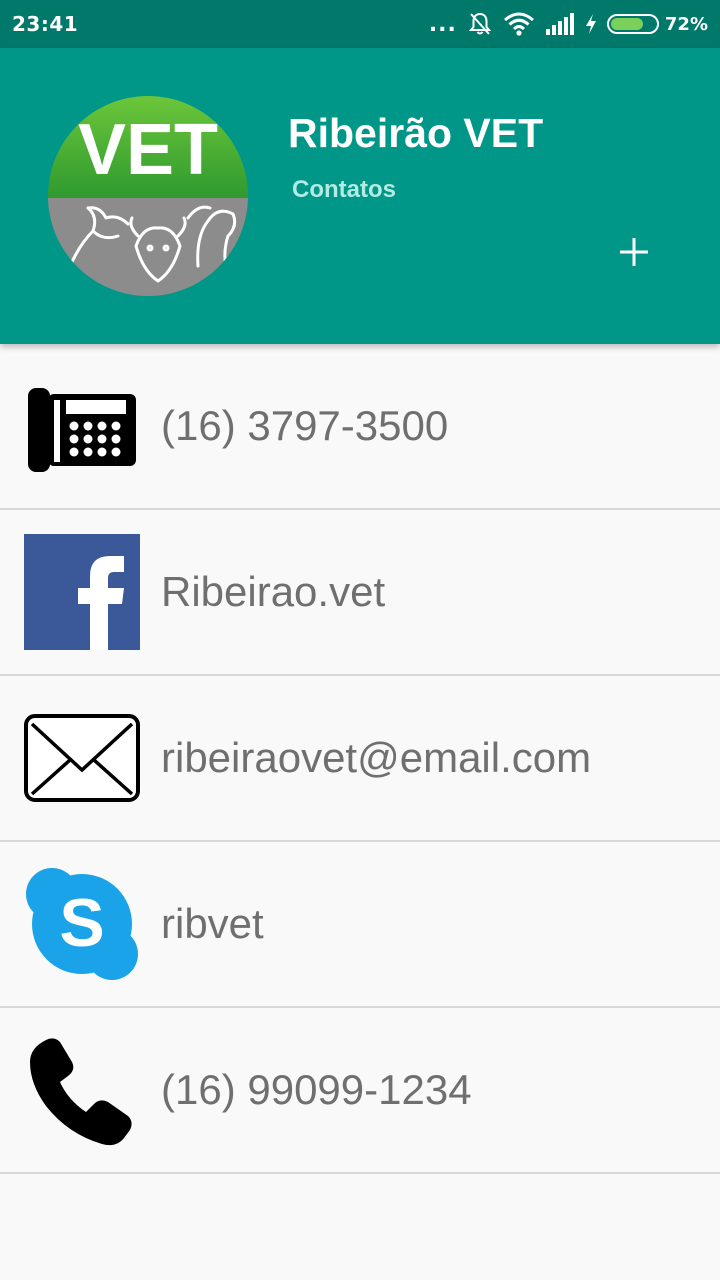 Image resolution: width=720 pixels, height=1280 pixels. I want to click on contact-row-facebook: Ribeirao.vet, so click(360, 593).